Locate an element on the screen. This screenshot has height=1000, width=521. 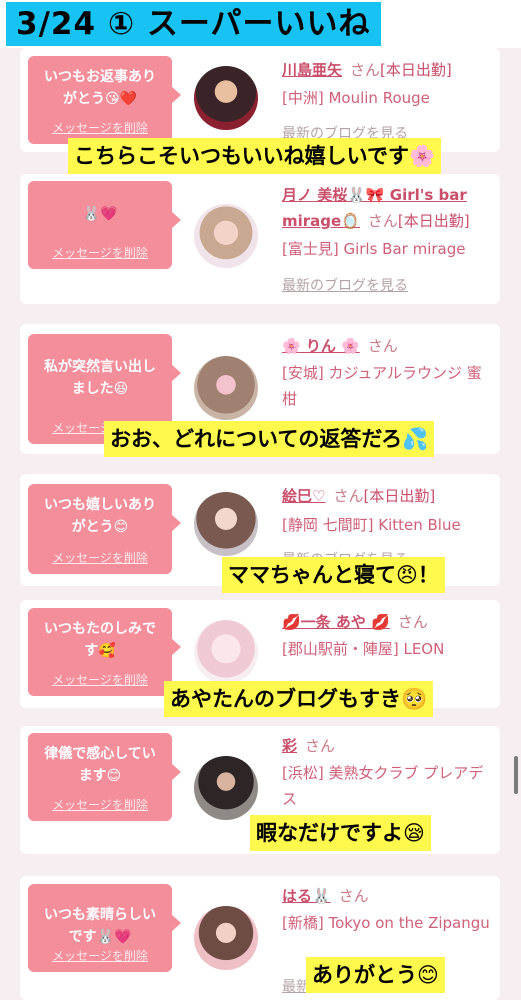
message-bubble: いつもお返事ありがとう😘❤️ メッセージを削除 is located at coordinates (104, 100).